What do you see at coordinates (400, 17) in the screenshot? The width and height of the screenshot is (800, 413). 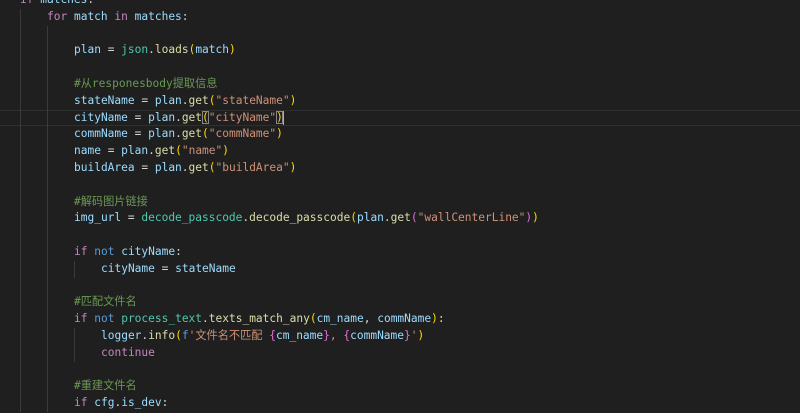 I see `code-line: for match in matches:` at bounding box center [400, 17].